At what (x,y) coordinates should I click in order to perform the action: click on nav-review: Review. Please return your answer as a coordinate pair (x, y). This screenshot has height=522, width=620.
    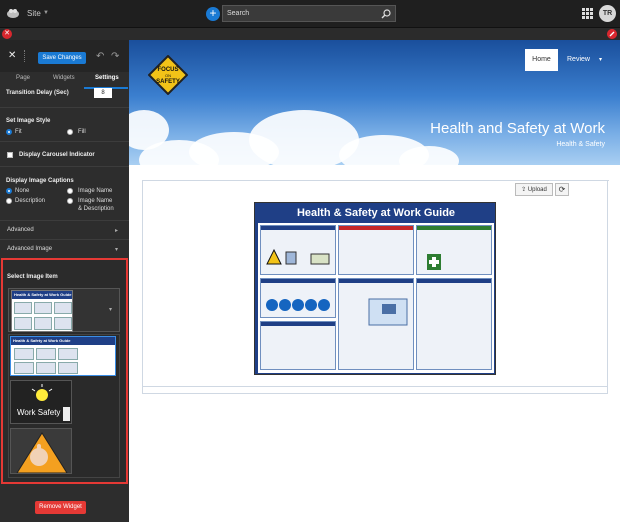
    Looking at the image, I should click on (578, 59).